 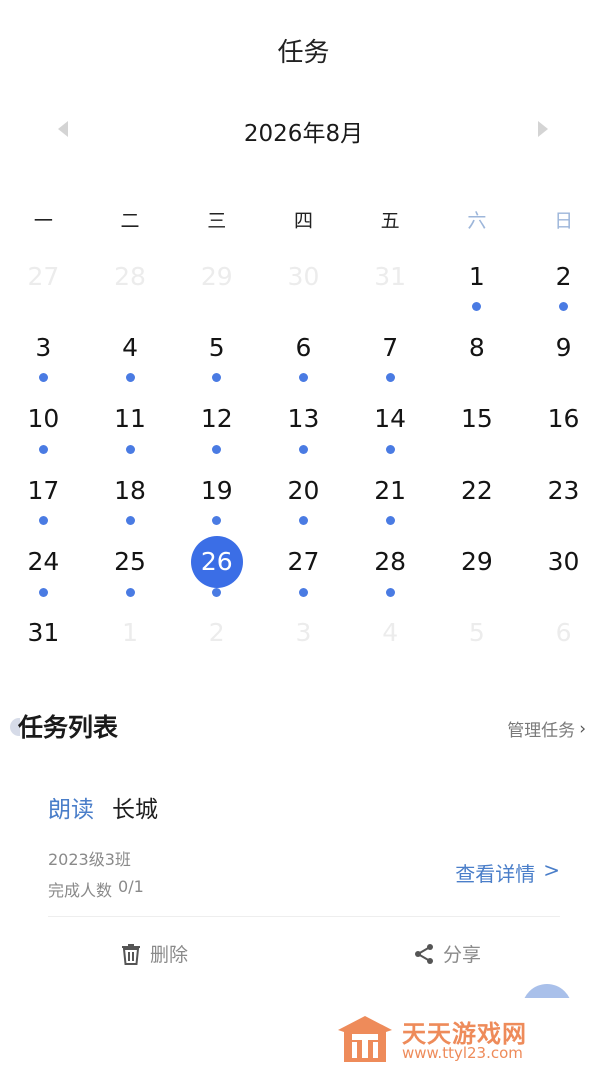 I want to click on day-number: 5, so click(x=476, y=633).